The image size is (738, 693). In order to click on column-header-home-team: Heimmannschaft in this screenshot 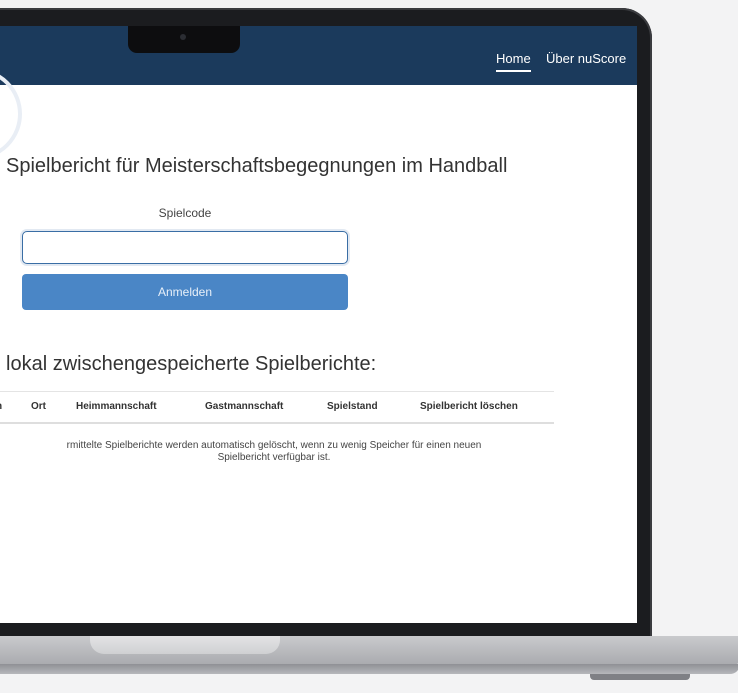, I will do `click(116, 406)`.